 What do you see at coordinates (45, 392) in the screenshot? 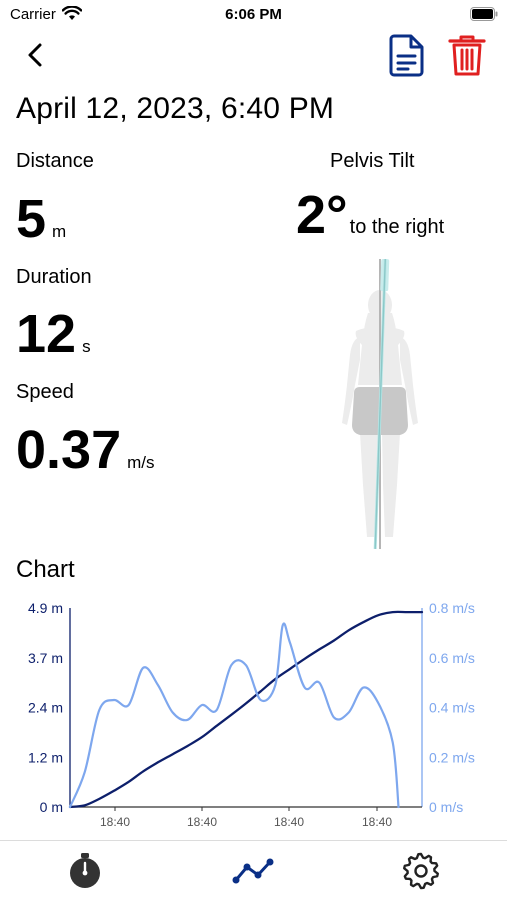
I see `speed-label: Speed` at bounding box center [45, 392].